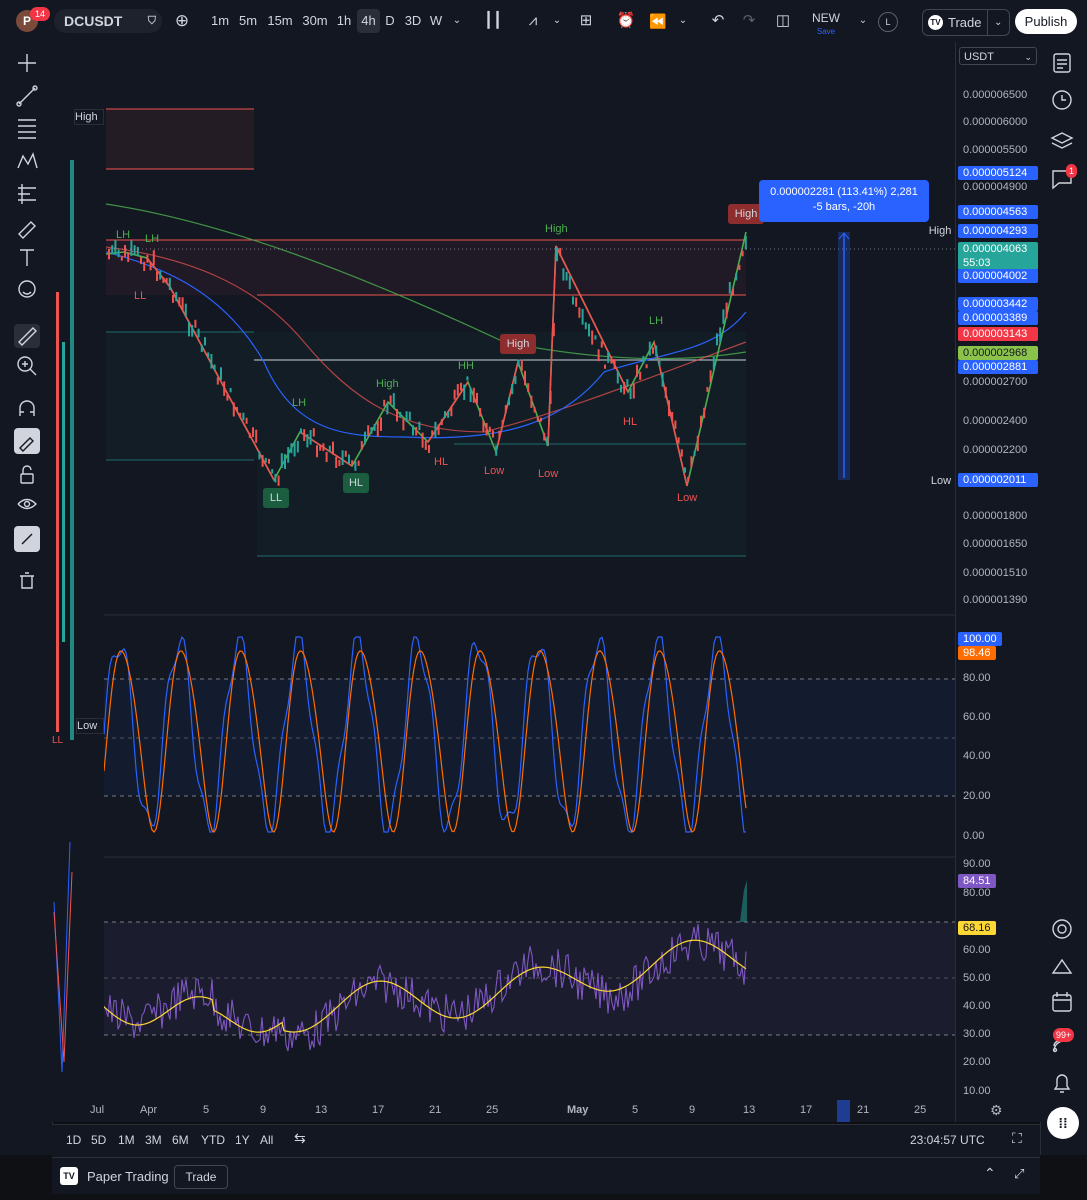  What do you see at coordinates (947, 1140) in the screenshot?
I see `utc-clock: 23:04:57 UTC` at bounding box center [947, 1140].